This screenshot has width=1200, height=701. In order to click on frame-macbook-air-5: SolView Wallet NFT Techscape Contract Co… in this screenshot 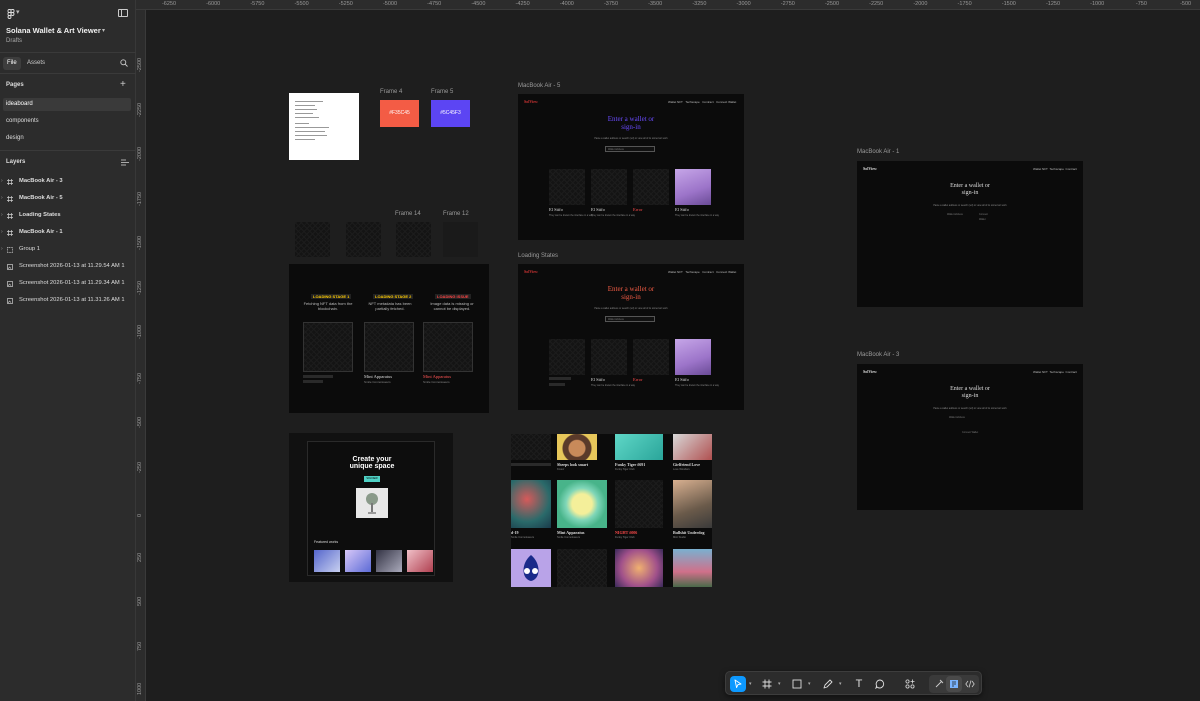, I will do `click(631, 167)`.